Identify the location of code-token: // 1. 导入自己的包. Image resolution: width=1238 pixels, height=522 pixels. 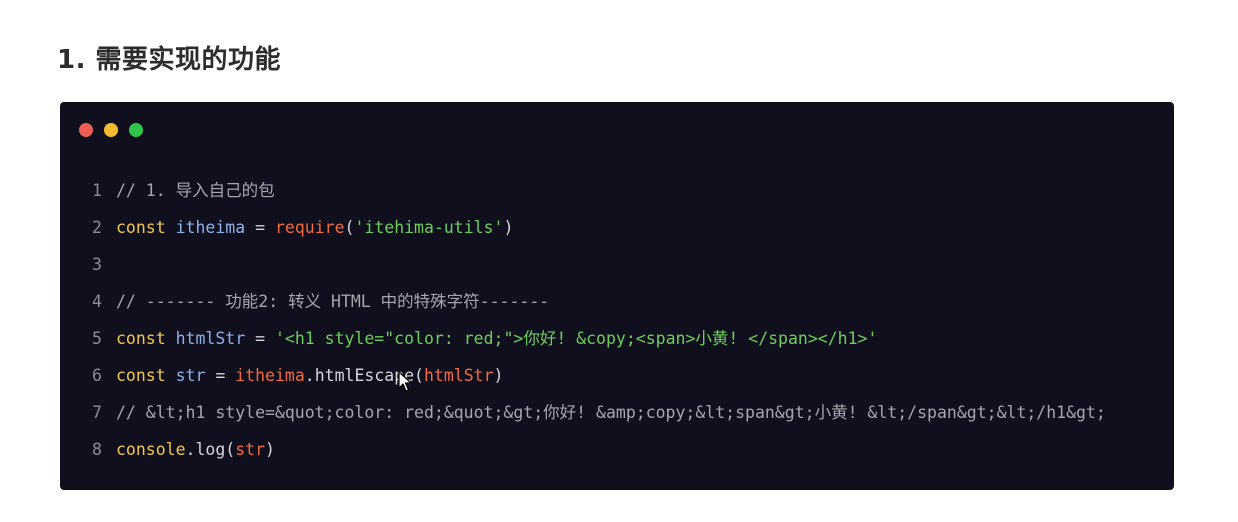
(195, 190).